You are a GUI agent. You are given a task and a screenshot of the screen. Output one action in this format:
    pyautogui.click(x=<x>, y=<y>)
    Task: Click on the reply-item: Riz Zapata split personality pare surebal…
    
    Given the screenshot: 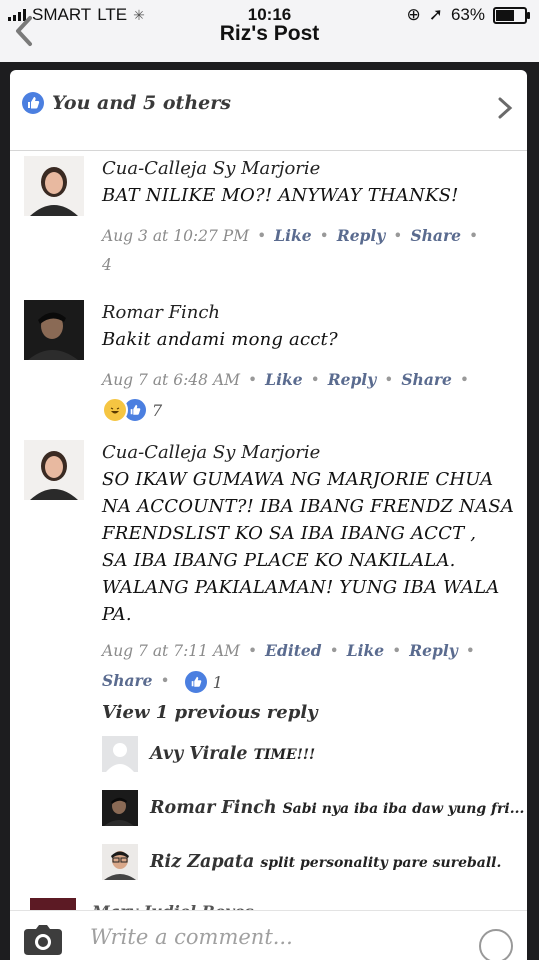 What is the action you would take?
    pyautogui.click(x=301, y=862)
    